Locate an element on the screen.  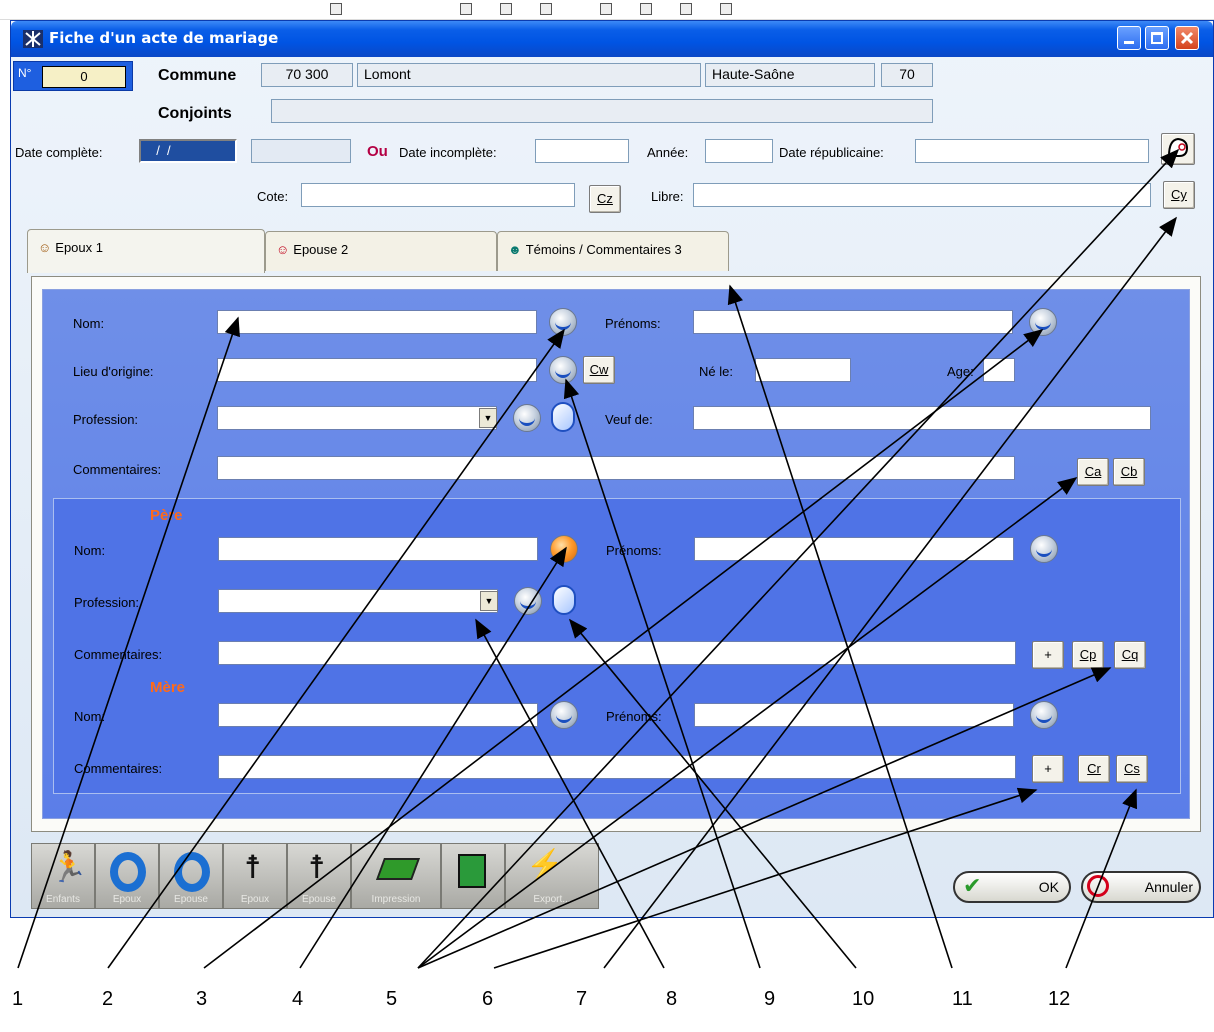
callout-number-7: 7 is located at coordinates (582, 999).